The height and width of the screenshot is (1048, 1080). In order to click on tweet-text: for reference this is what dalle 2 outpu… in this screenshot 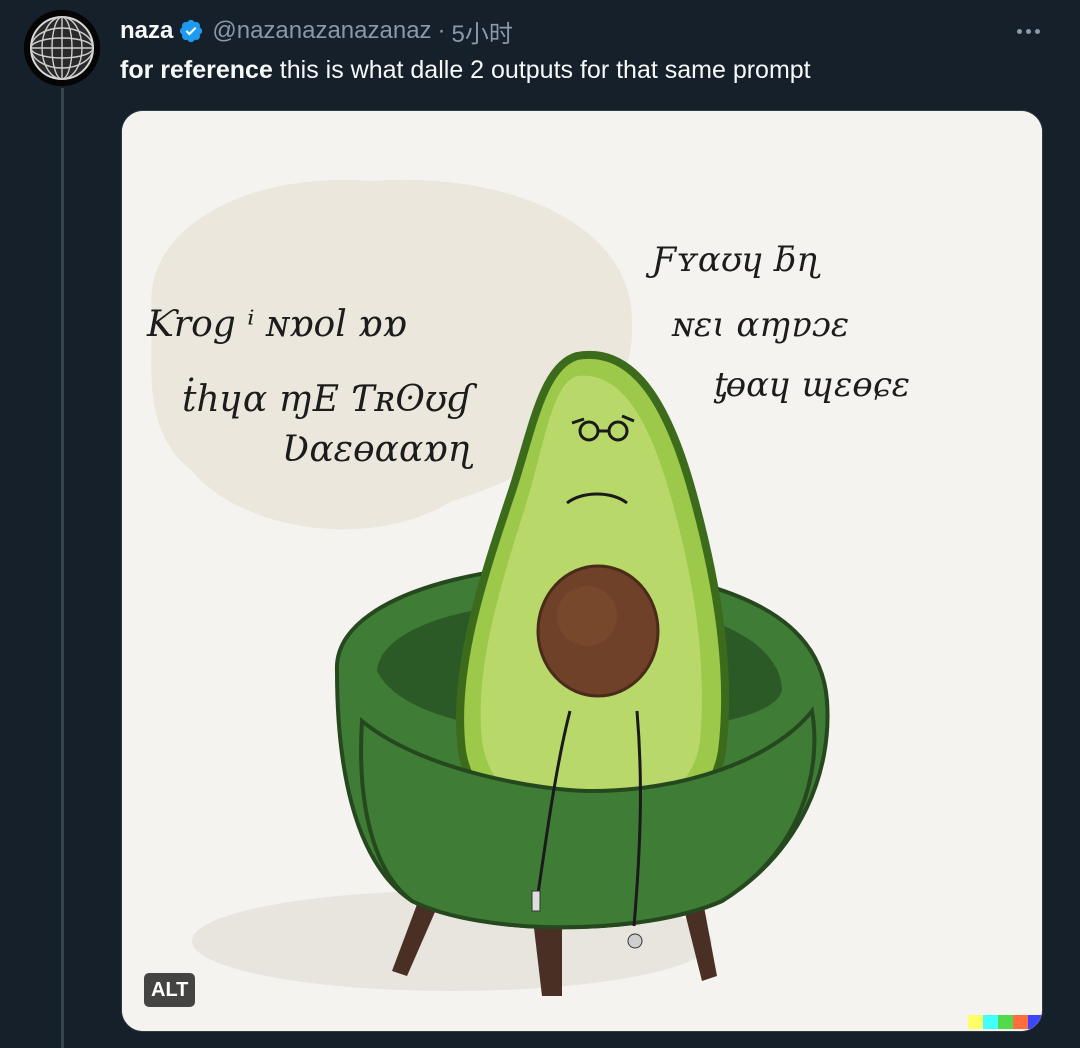, I will do `click(465, 70)`.